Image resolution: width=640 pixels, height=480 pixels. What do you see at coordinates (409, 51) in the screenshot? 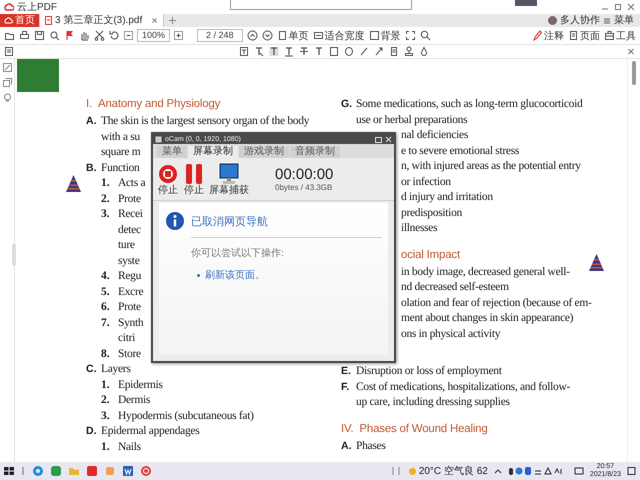
I see `stamp-icon` at bounding box center [409, 51].